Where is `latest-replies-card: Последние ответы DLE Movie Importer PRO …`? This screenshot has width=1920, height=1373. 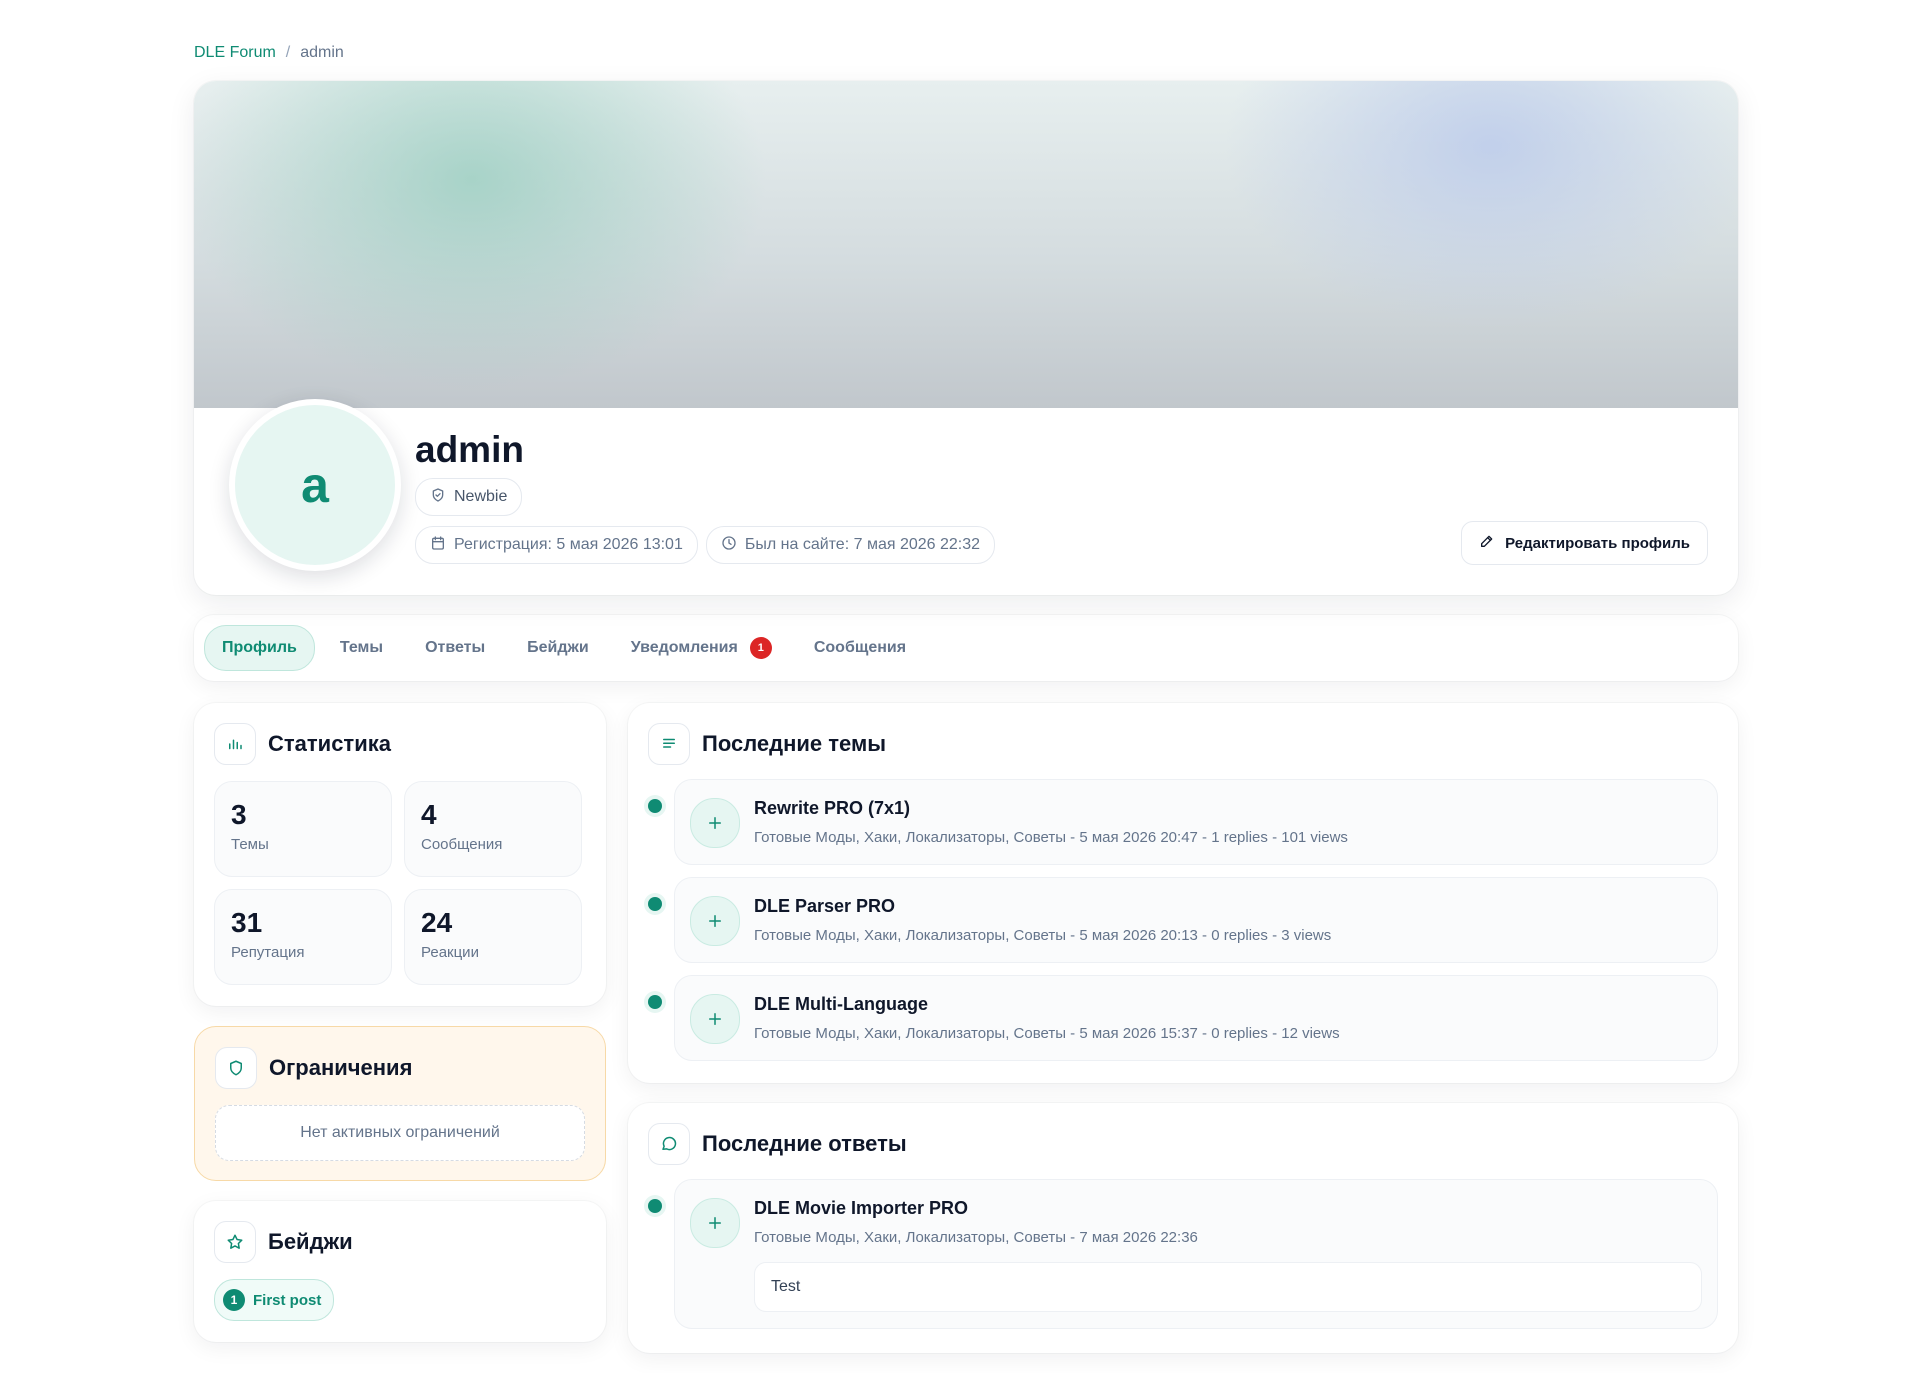 latest-replies-card: Последние ответы DLE Movie Importer PRO … is located at coordinates (1183, 1228).